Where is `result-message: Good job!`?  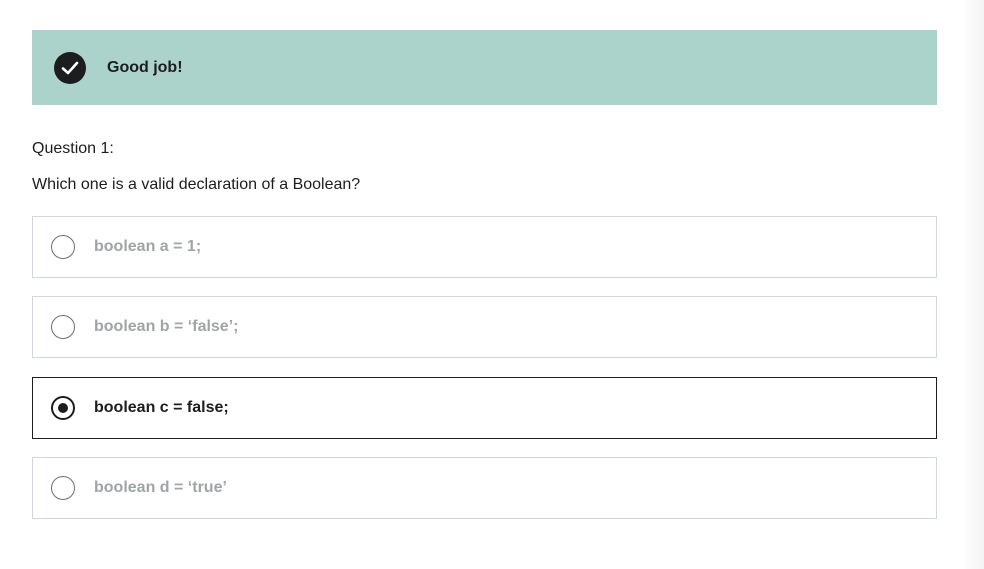
result-message: Good job! is located at coordinates (145, 67).